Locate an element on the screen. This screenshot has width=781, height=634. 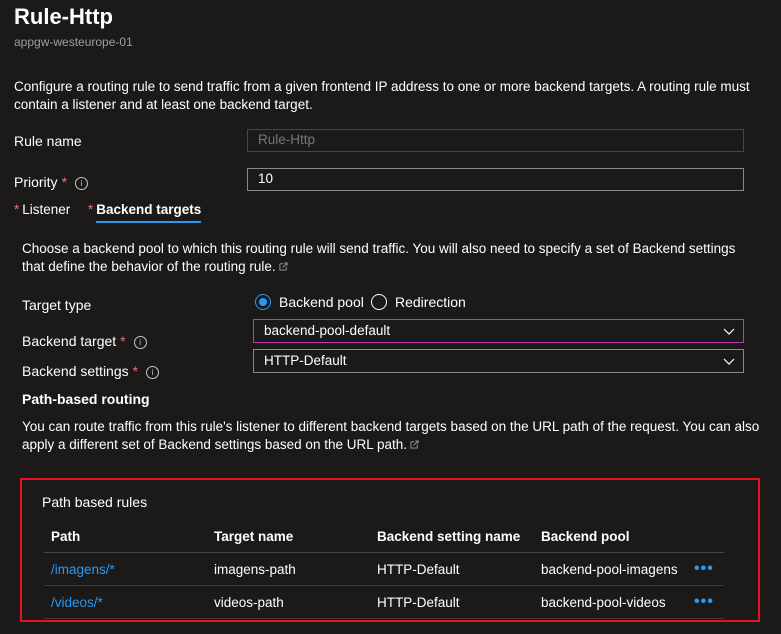
radio-unselected-icon is located at coordinates (379, 302).